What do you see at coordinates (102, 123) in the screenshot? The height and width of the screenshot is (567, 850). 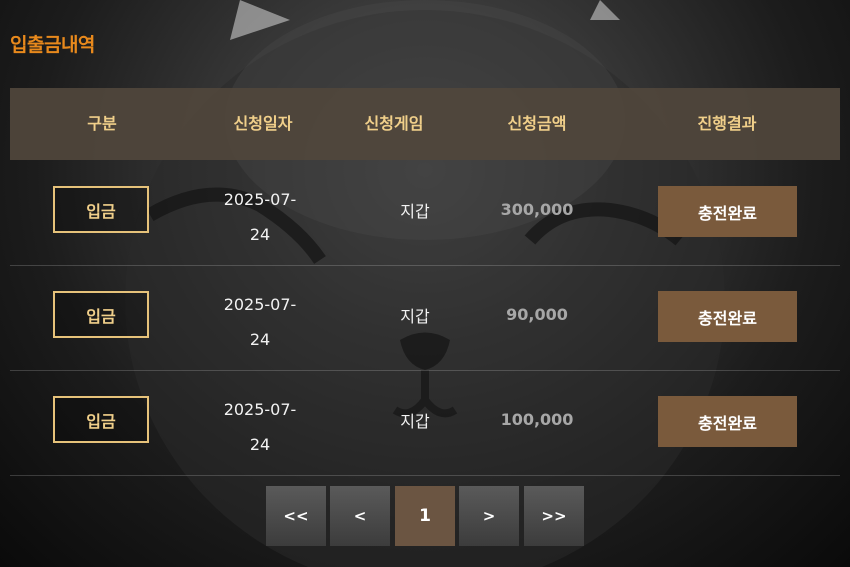 I see `header-type: 구분` at bounding box center [102, 123].